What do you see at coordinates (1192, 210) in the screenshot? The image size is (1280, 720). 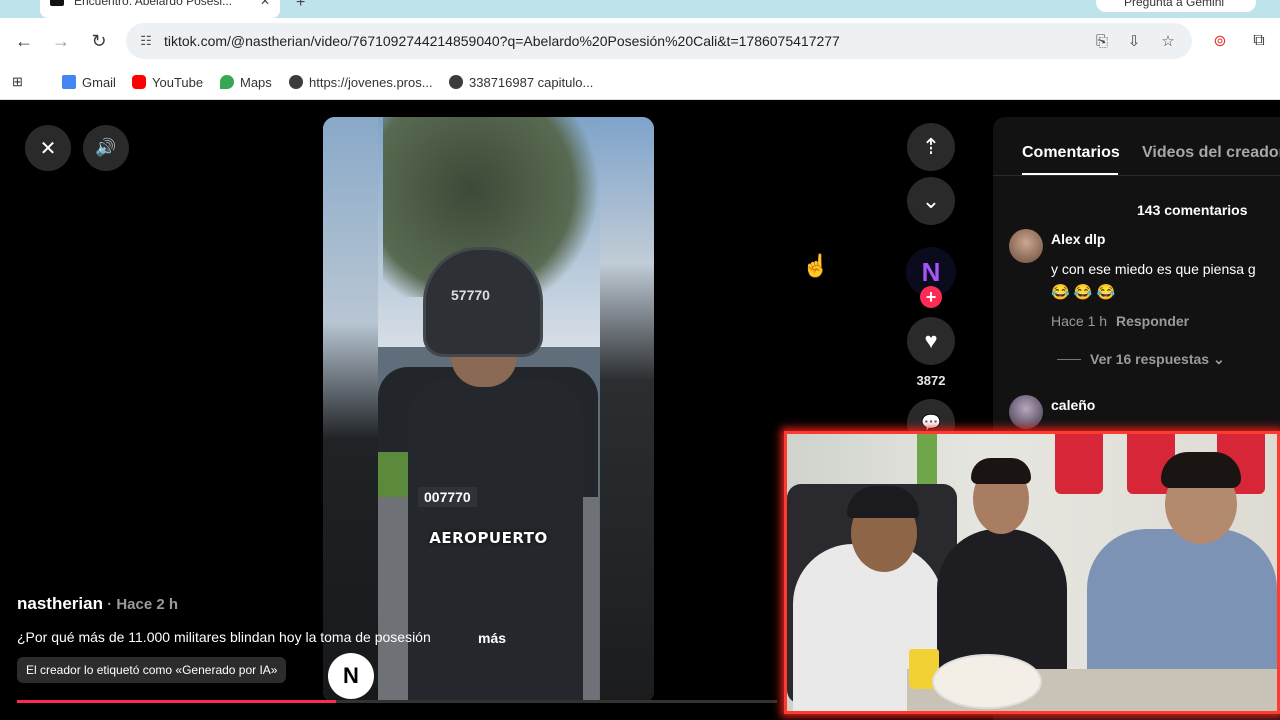 I see `comment-count: 143 comentarios` at bounding box center [1192, 210].